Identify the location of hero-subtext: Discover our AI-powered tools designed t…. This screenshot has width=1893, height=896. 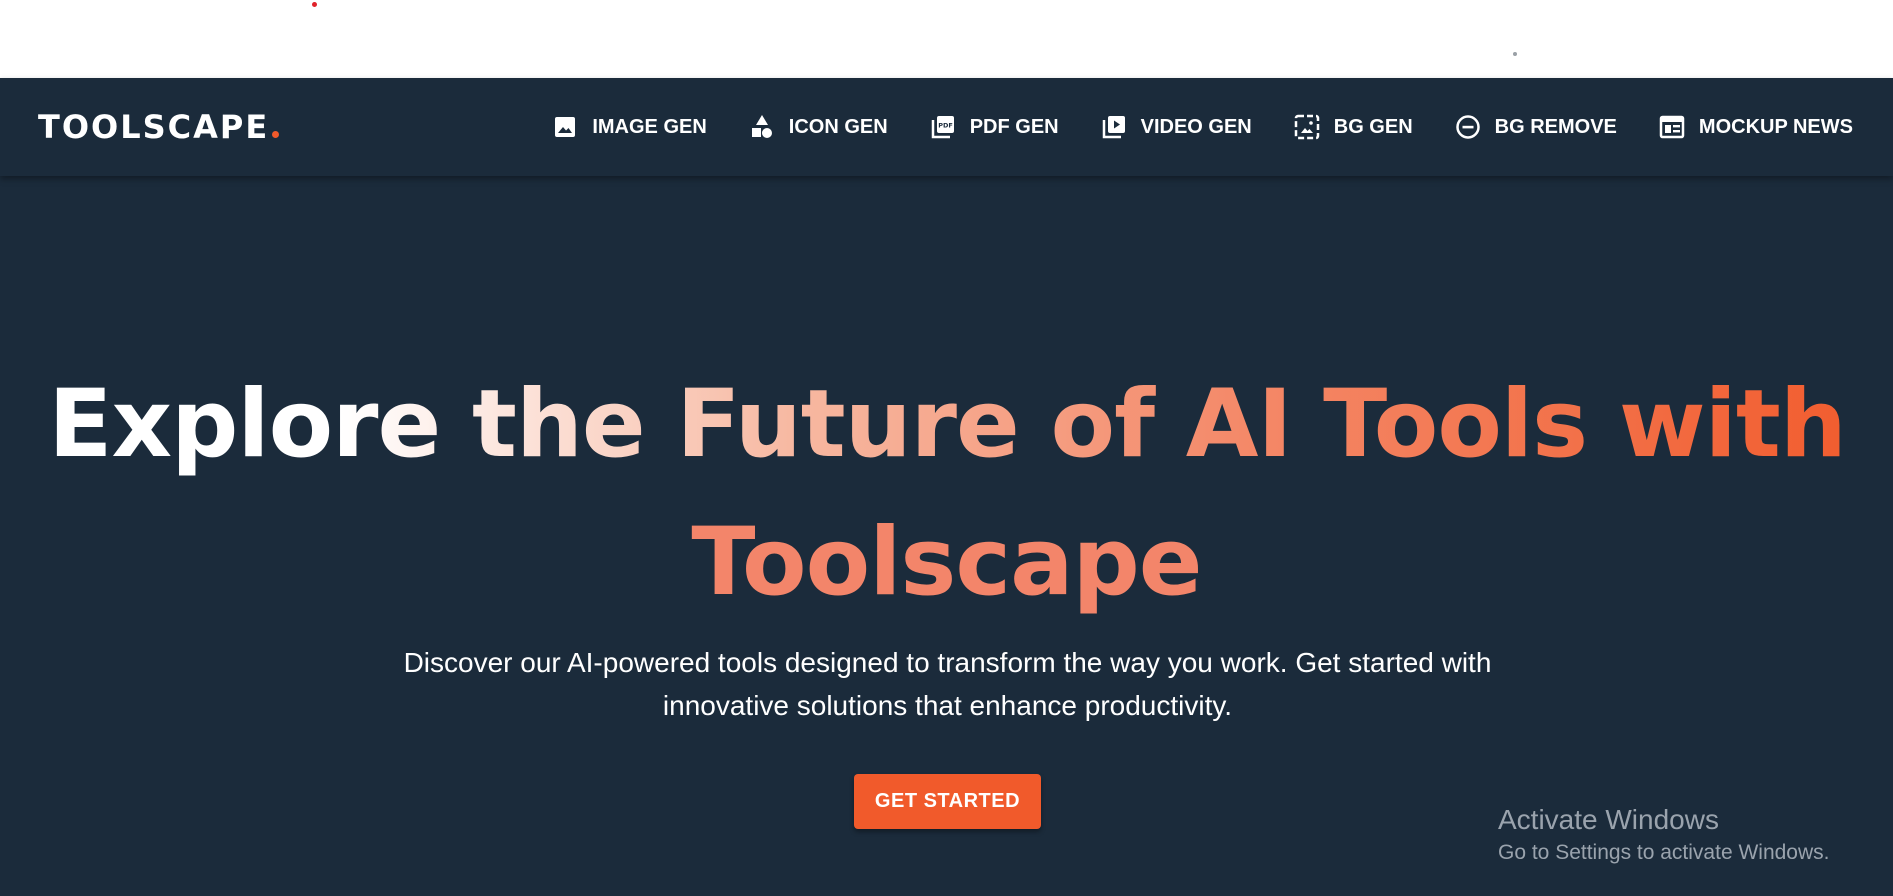
(947, 684).